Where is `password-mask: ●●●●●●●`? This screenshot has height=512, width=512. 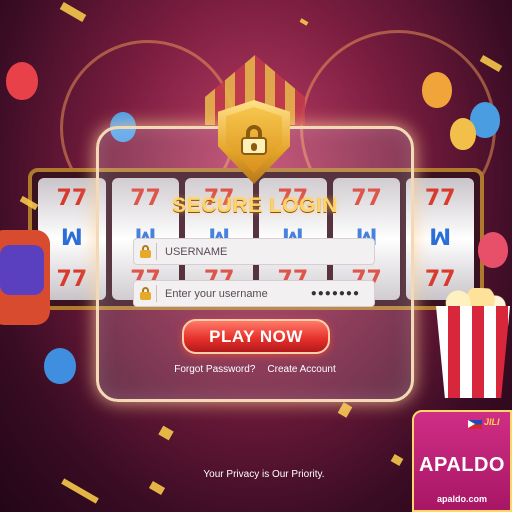 password-mask: ●●●●●●● is located at coordinates (335, 293).